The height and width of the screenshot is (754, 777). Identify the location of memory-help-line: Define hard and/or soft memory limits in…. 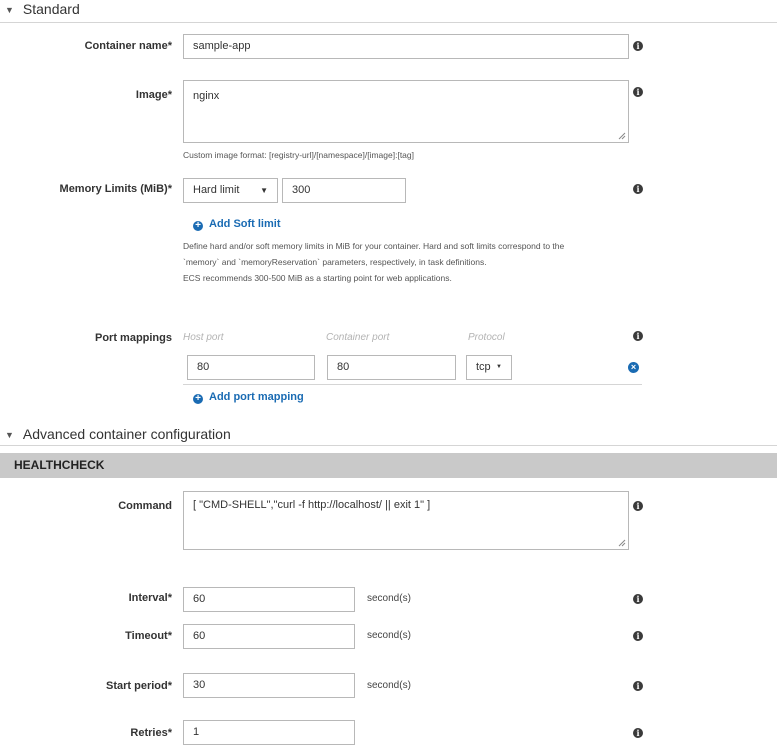
(374, 246).